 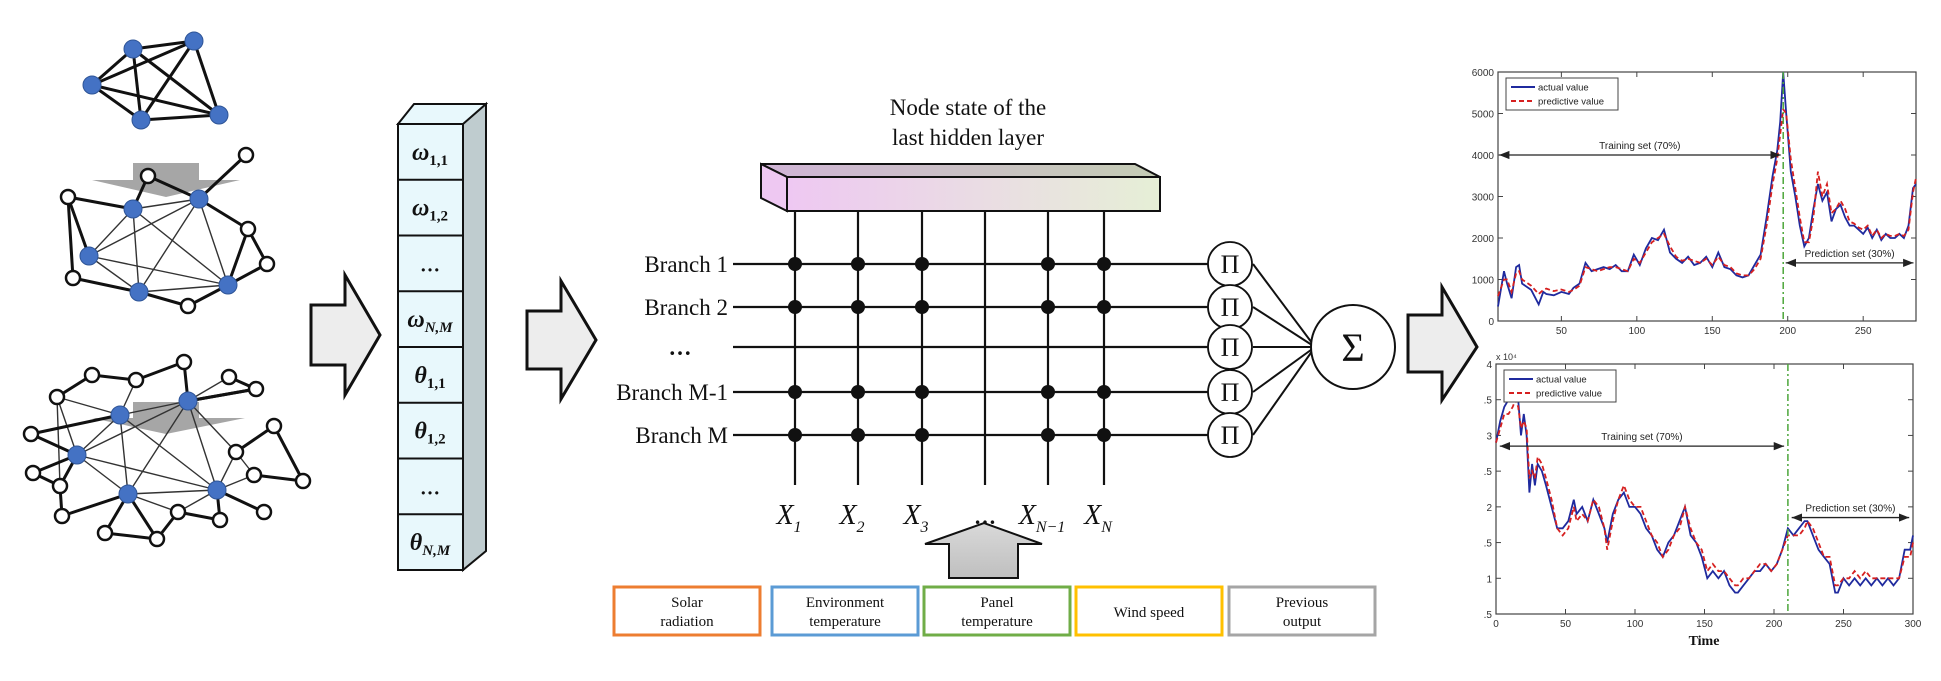 What do you see at coordinates (973, 194) in the screenshot?
I see `bar-front-face` at bounding box center [973, 194].